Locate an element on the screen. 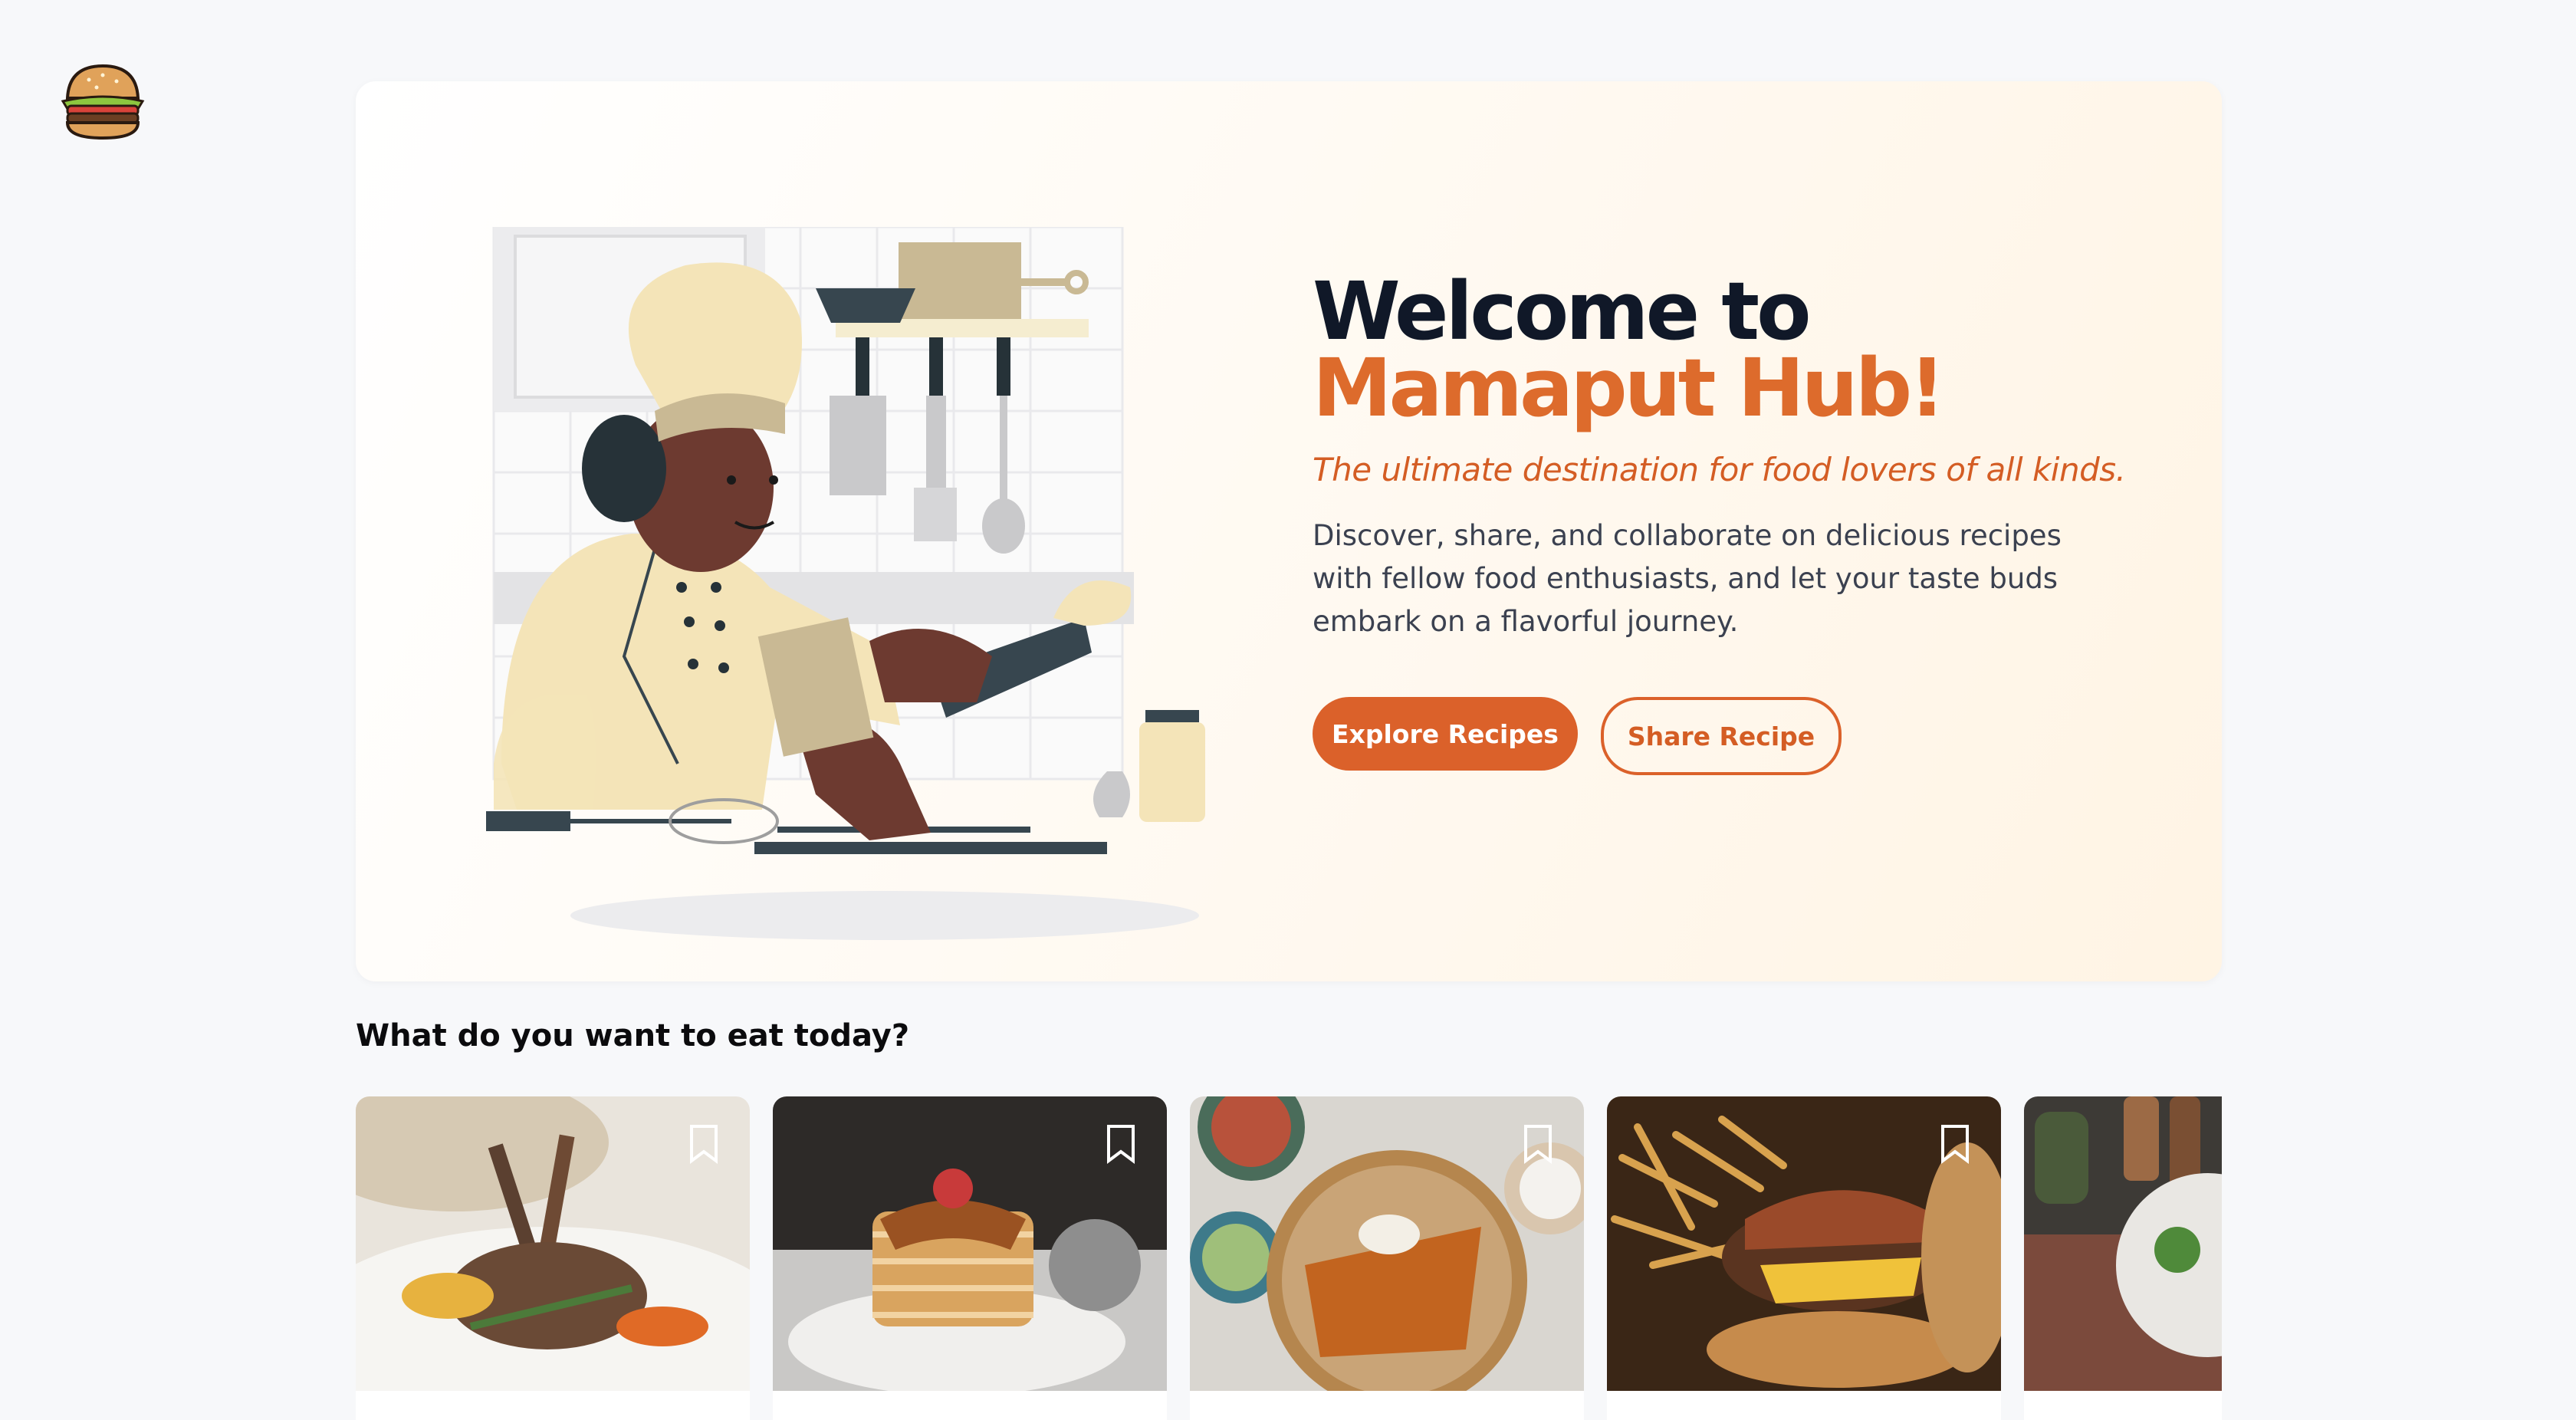 The width and height of the screenshot is (2576, 1420). hero-actions: Explore Recipes Share Recipe is located at coordinates (1750, 736).